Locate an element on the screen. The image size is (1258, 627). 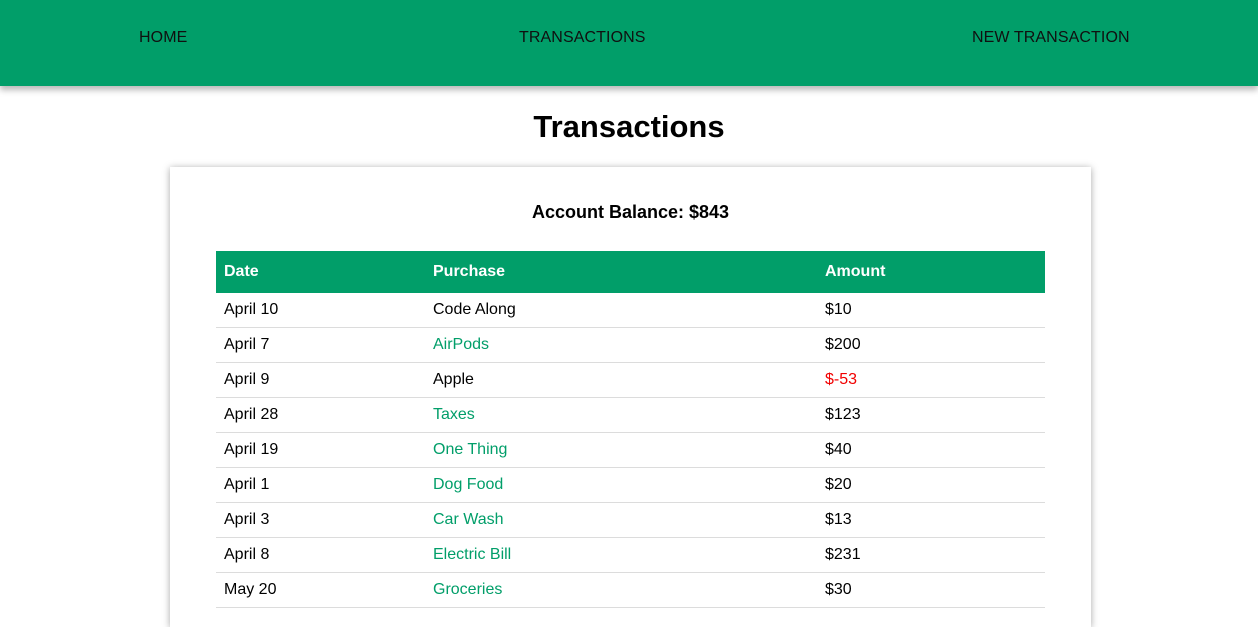
row-date: April 3 is located at coordinates (320, 520).